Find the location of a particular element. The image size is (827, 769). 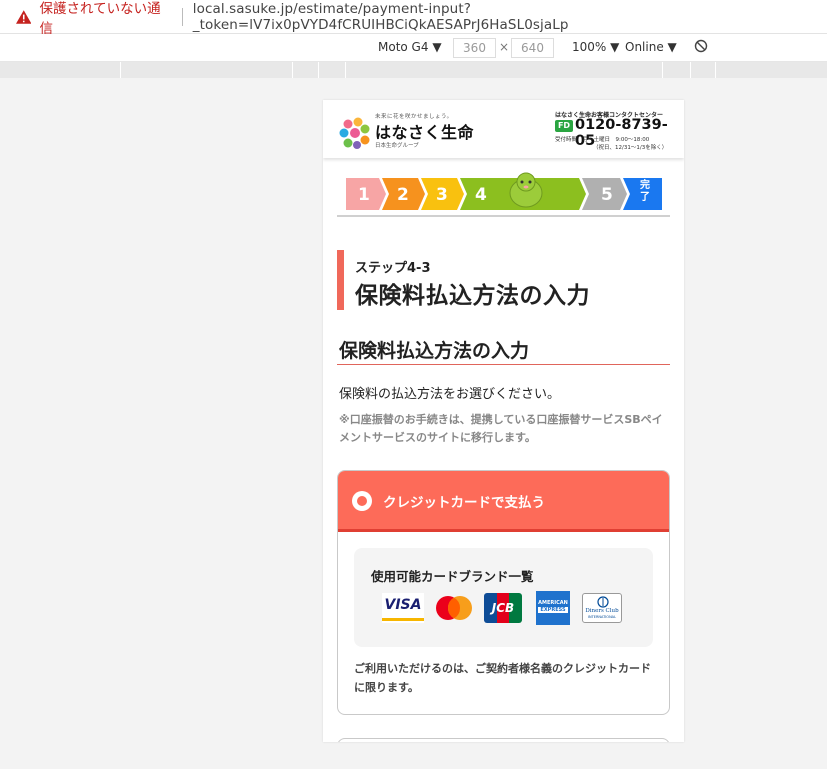

security-label: 保護されていない通信 is located at coordinates (100, 18).